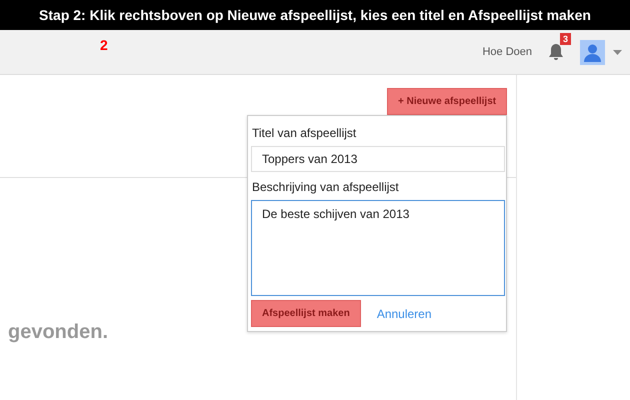  I want to click on instruction-banner: Stap 2: Klik rechtsboven op Nieuwe afspeellijst, kies een titel en Afspeellijst maken, so click(315, 15).